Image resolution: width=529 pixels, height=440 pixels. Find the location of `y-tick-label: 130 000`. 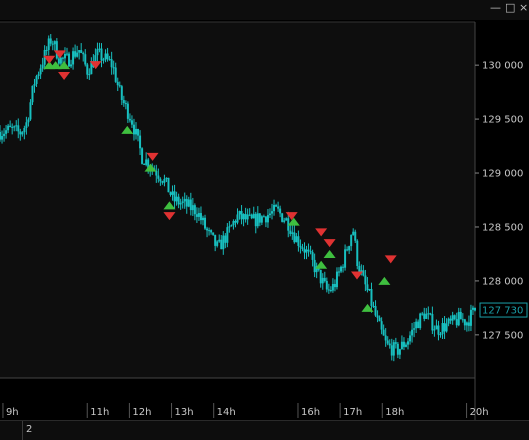

y-tick-label: 130 000 is located at coordinates (502, 66).